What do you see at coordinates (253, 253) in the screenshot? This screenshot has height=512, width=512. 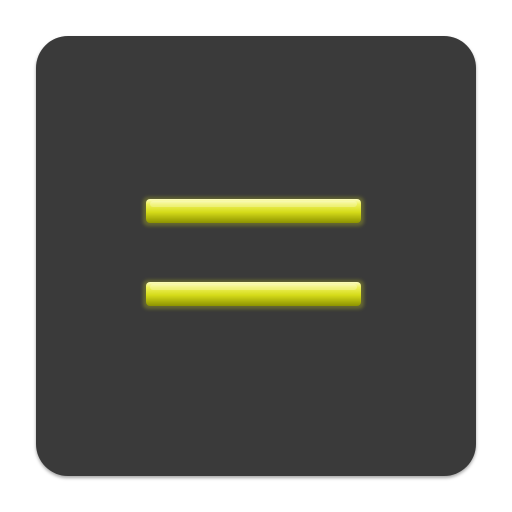 I see `equals-sign-icon` at bounding box center [253, 253].